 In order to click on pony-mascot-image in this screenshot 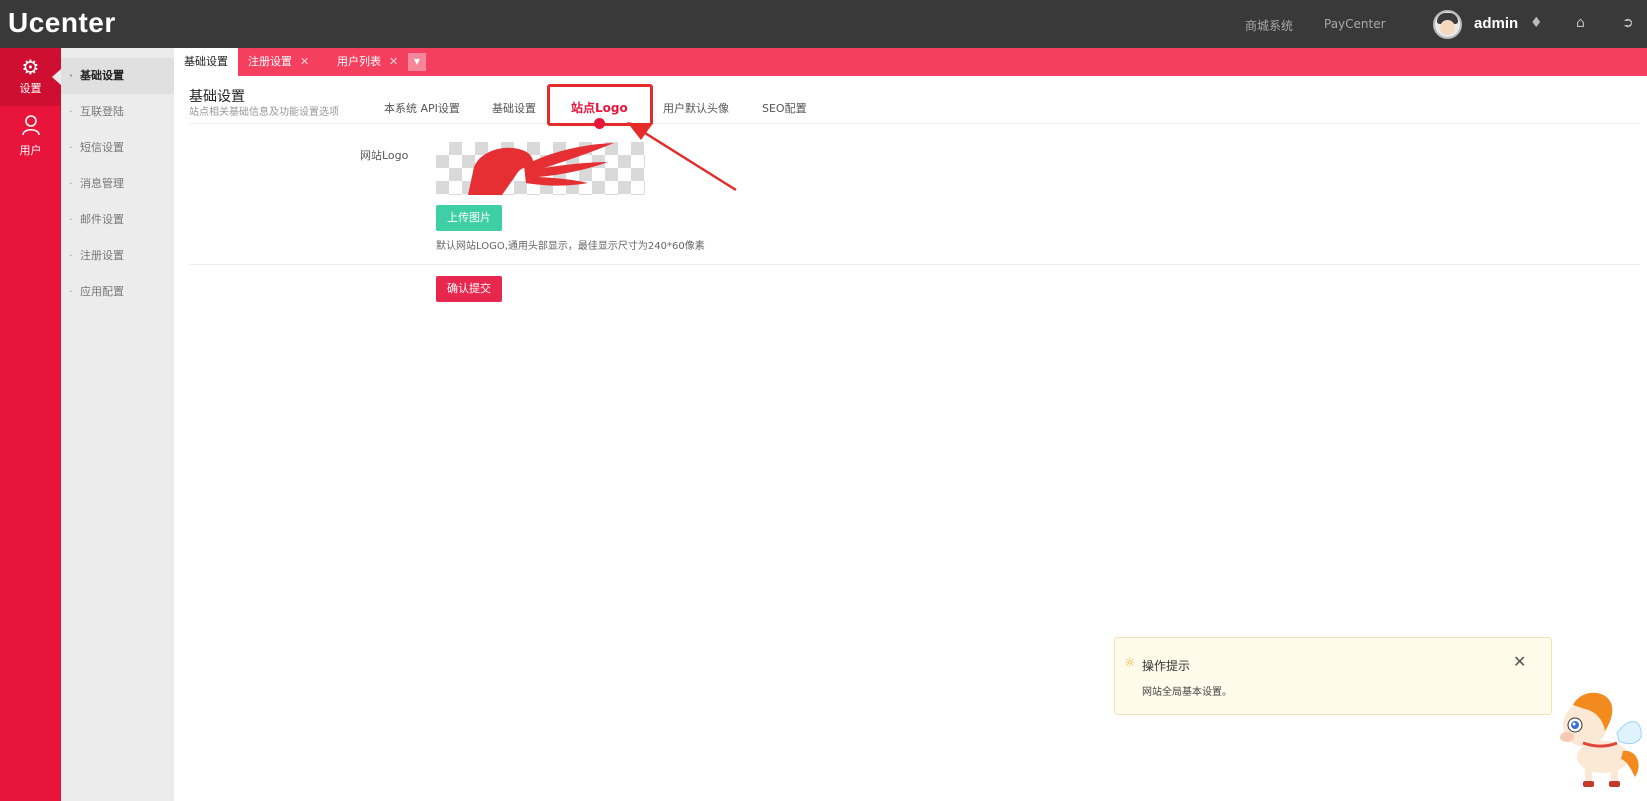, I will do `click(1595, 740)`.